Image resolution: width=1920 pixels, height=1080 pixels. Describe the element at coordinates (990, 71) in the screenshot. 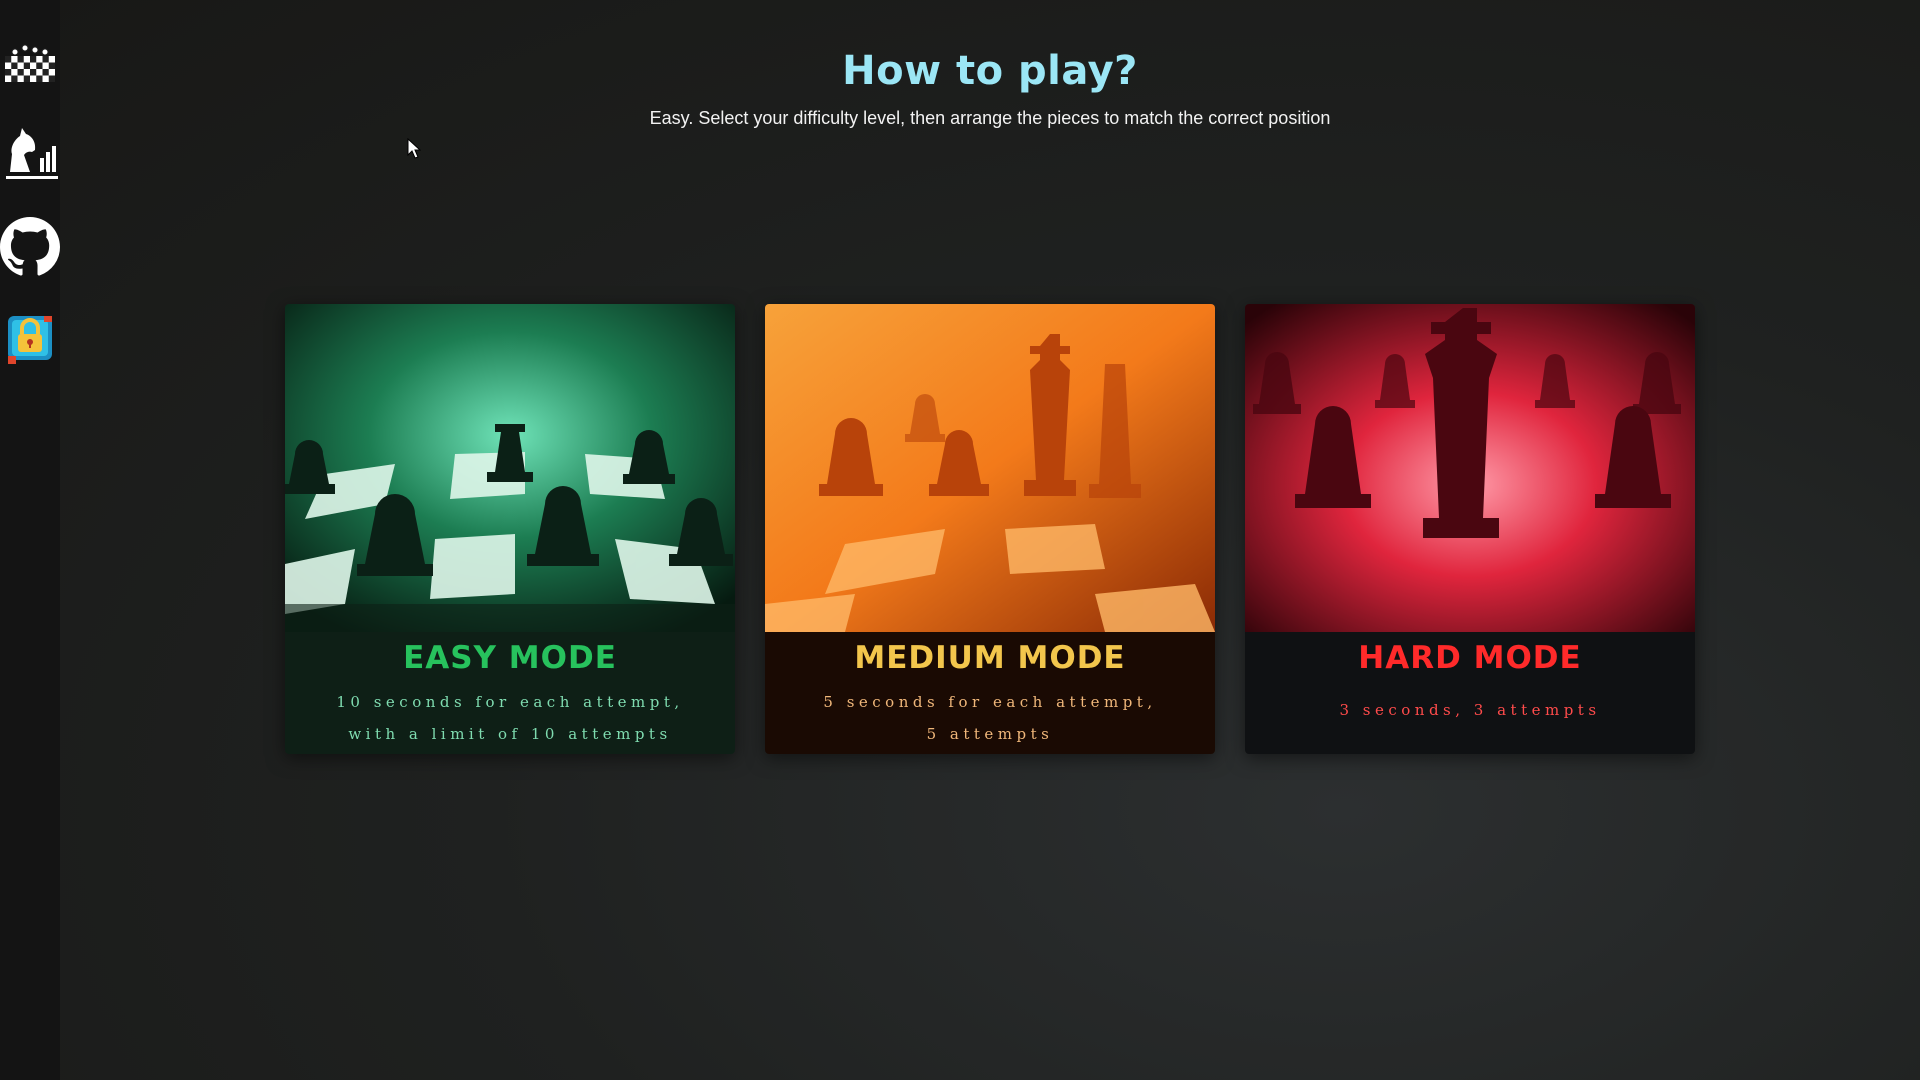

I see `page-title: How to play?` at that location.